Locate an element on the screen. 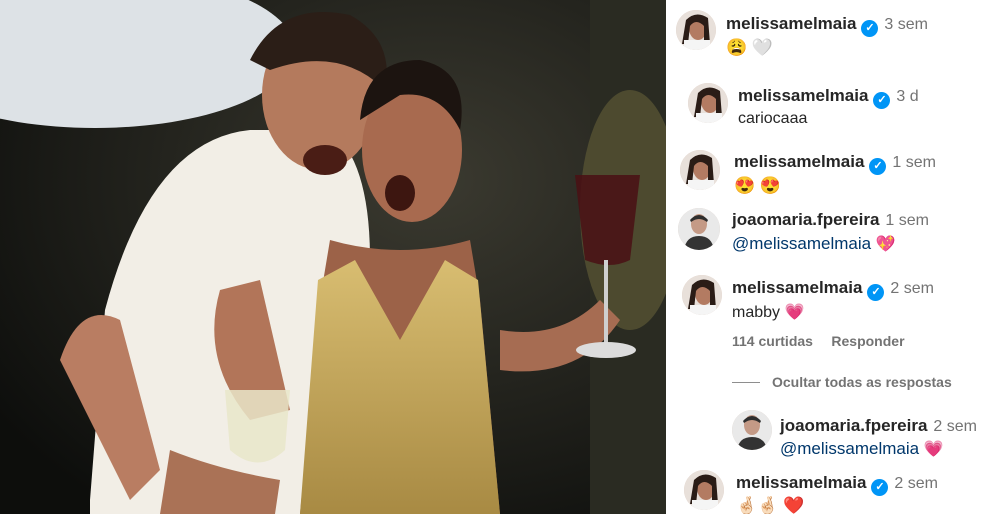  comment-text: mabby is located at coordinates (756, 312).